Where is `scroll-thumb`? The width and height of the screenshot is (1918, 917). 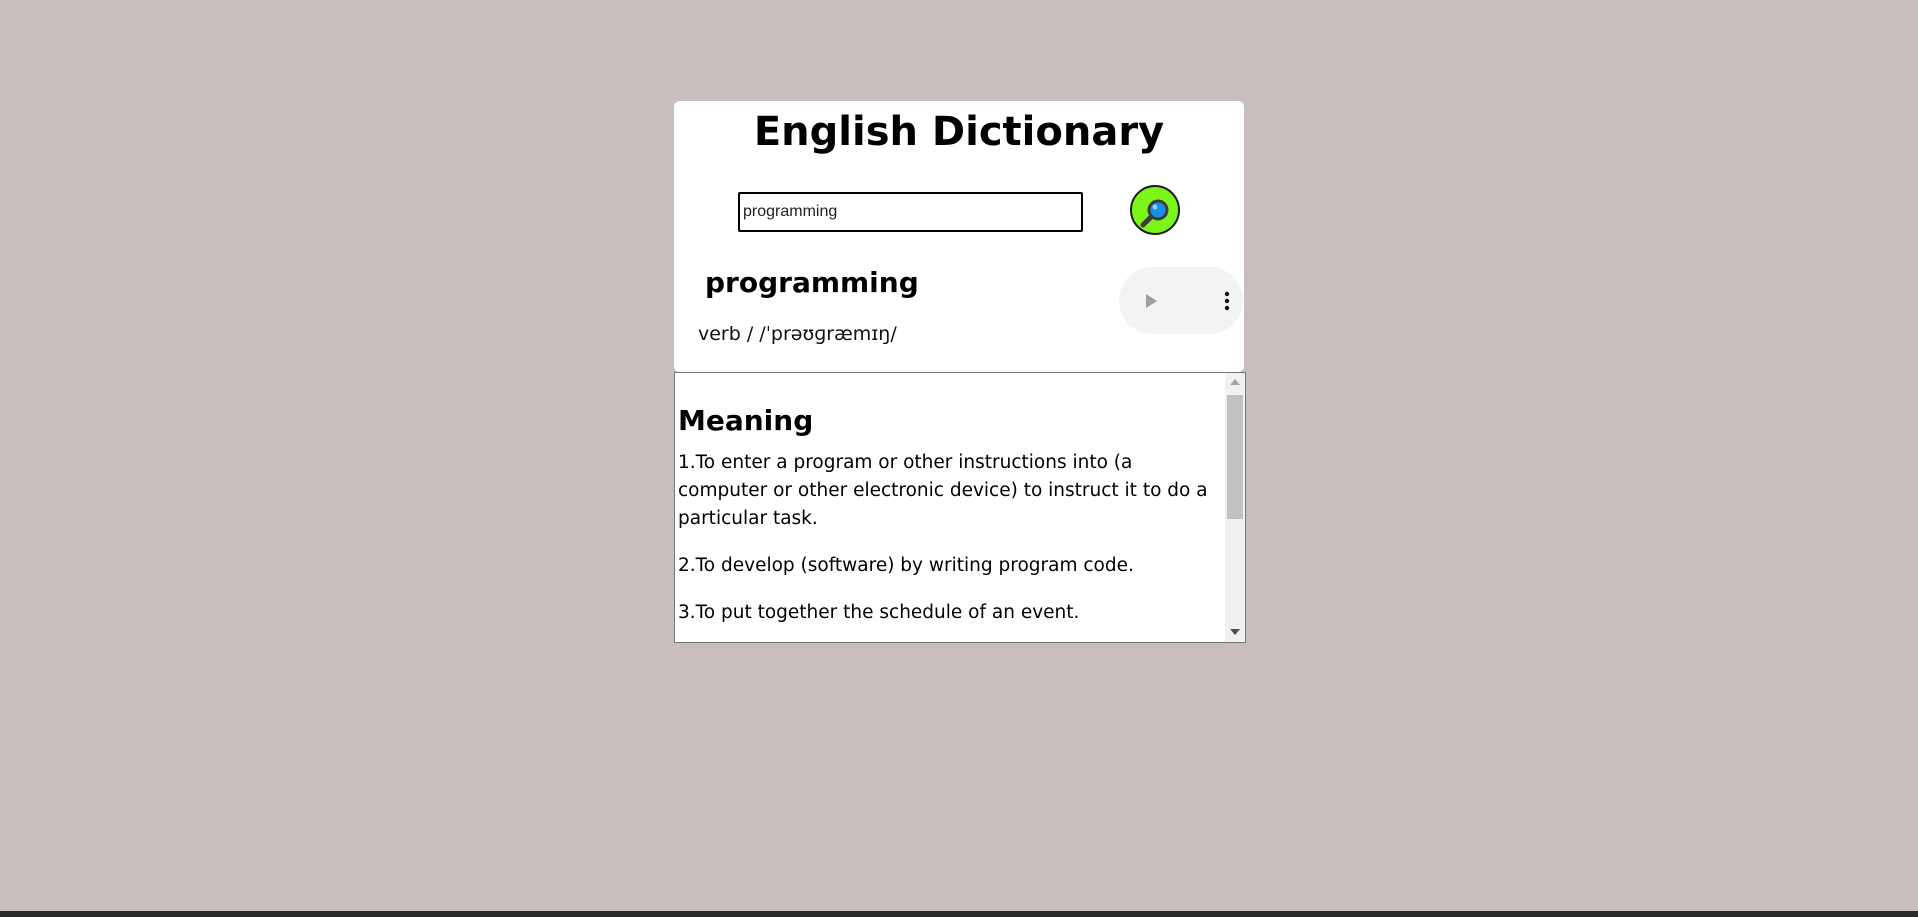
scroll-thumb is located at coordinates (1235, 457).